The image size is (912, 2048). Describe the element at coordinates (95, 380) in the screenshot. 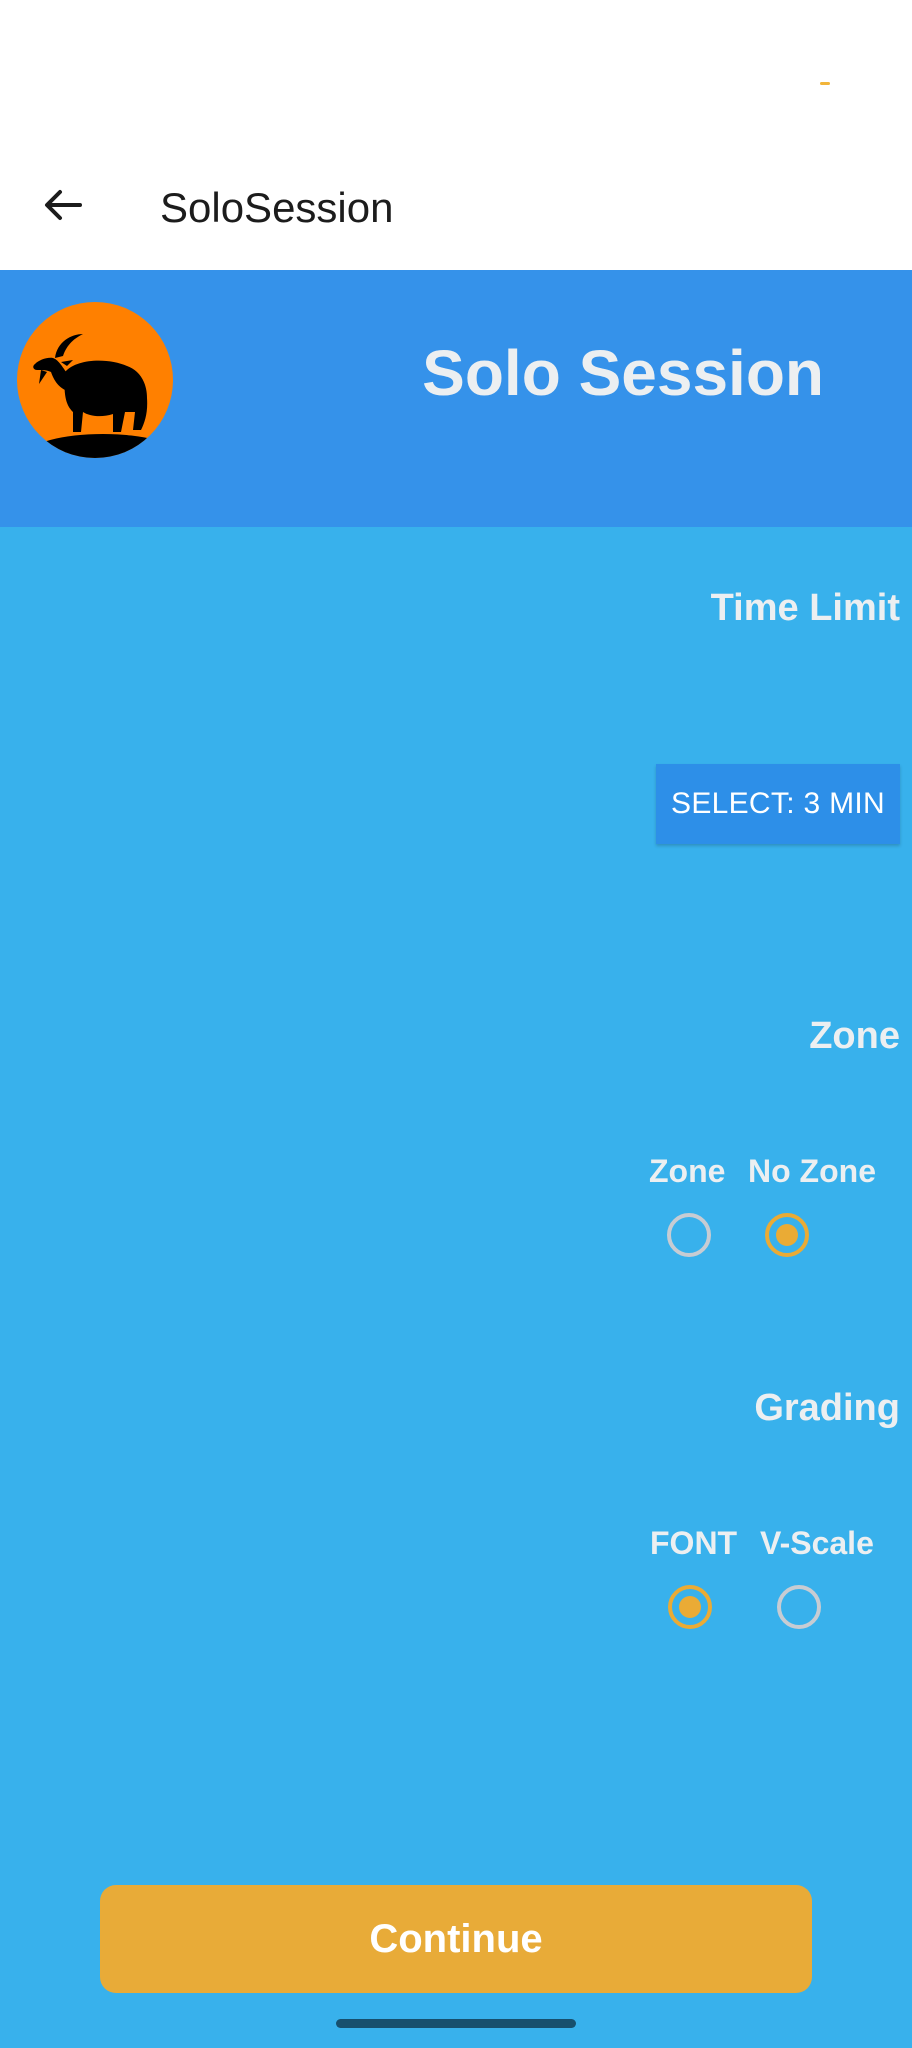

I see `goat-logo` at that location.